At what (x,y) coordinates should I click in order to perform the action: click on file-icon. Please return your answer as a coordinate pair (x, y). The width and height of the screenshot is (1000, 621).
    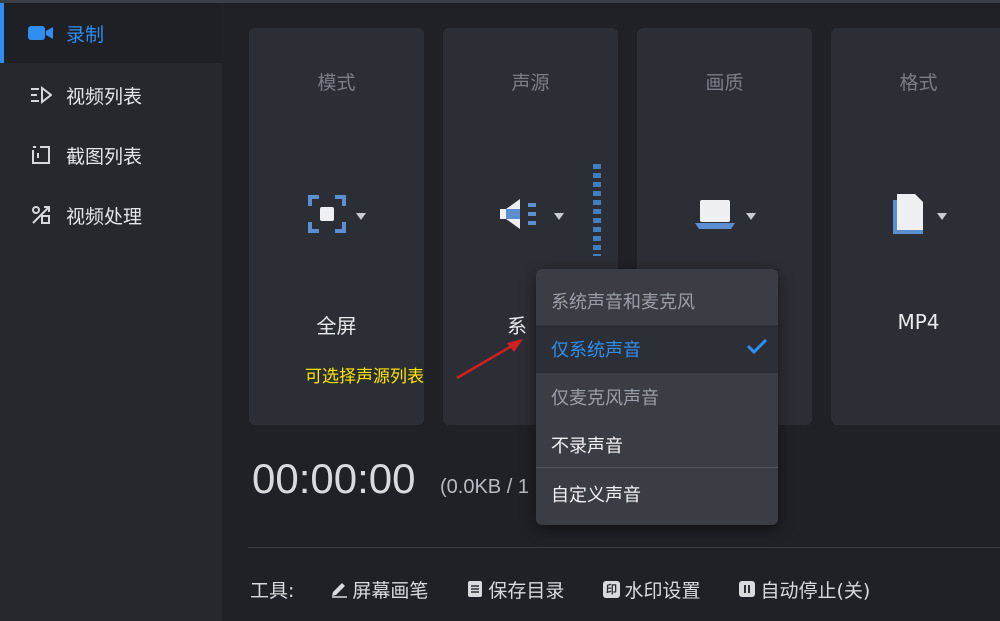
    Looking at the image, I should click on (909, 216).